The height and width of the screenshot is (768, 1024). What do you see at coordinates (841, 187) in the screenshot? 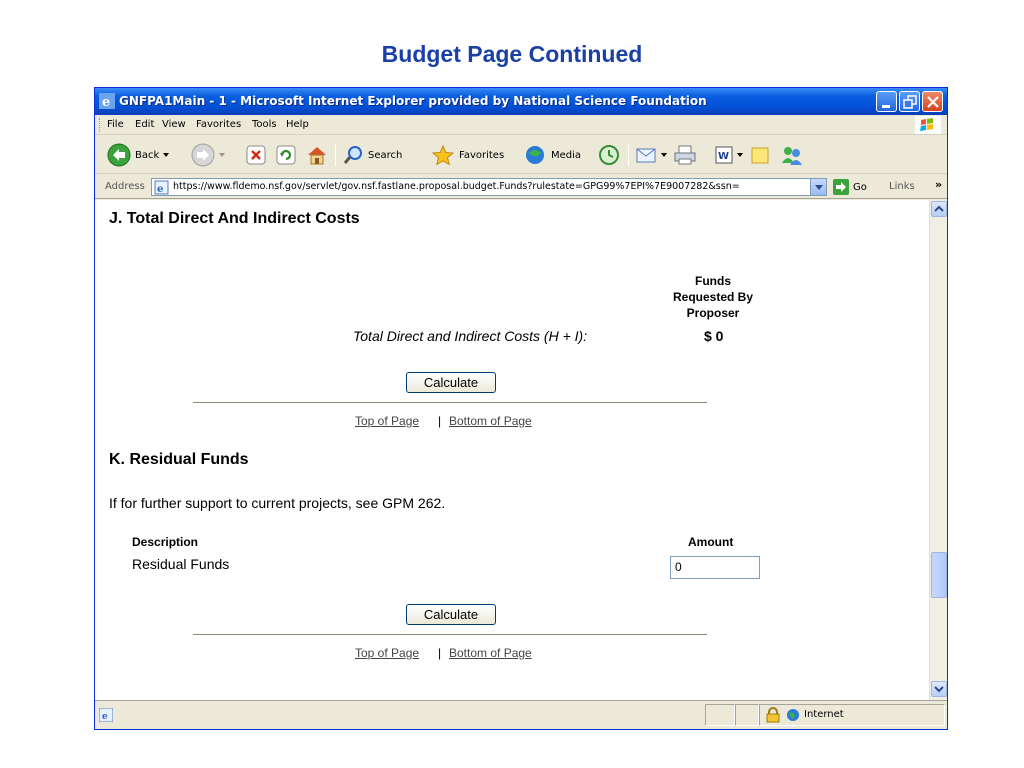
I see `go-arrow-icon` at bounding box center [841, 187].